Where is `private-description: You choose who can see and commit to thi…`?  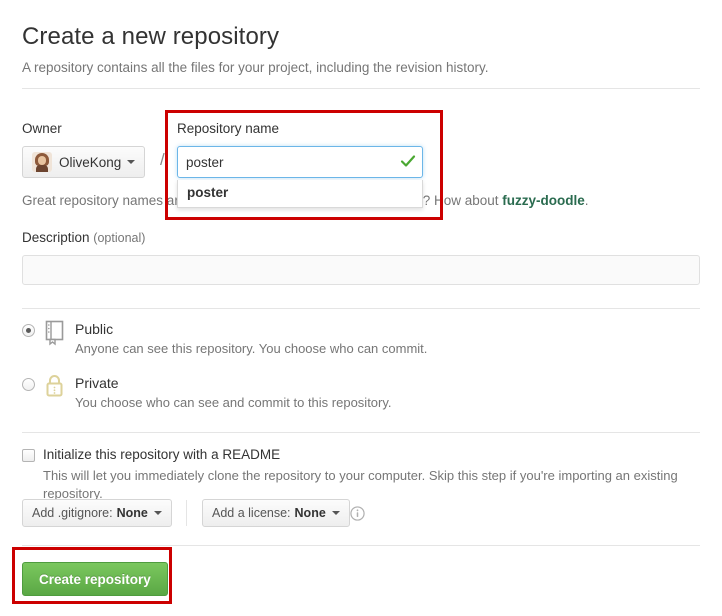
private-description: You choose who can see and commit to thi… is located at coordinates (233, 402).